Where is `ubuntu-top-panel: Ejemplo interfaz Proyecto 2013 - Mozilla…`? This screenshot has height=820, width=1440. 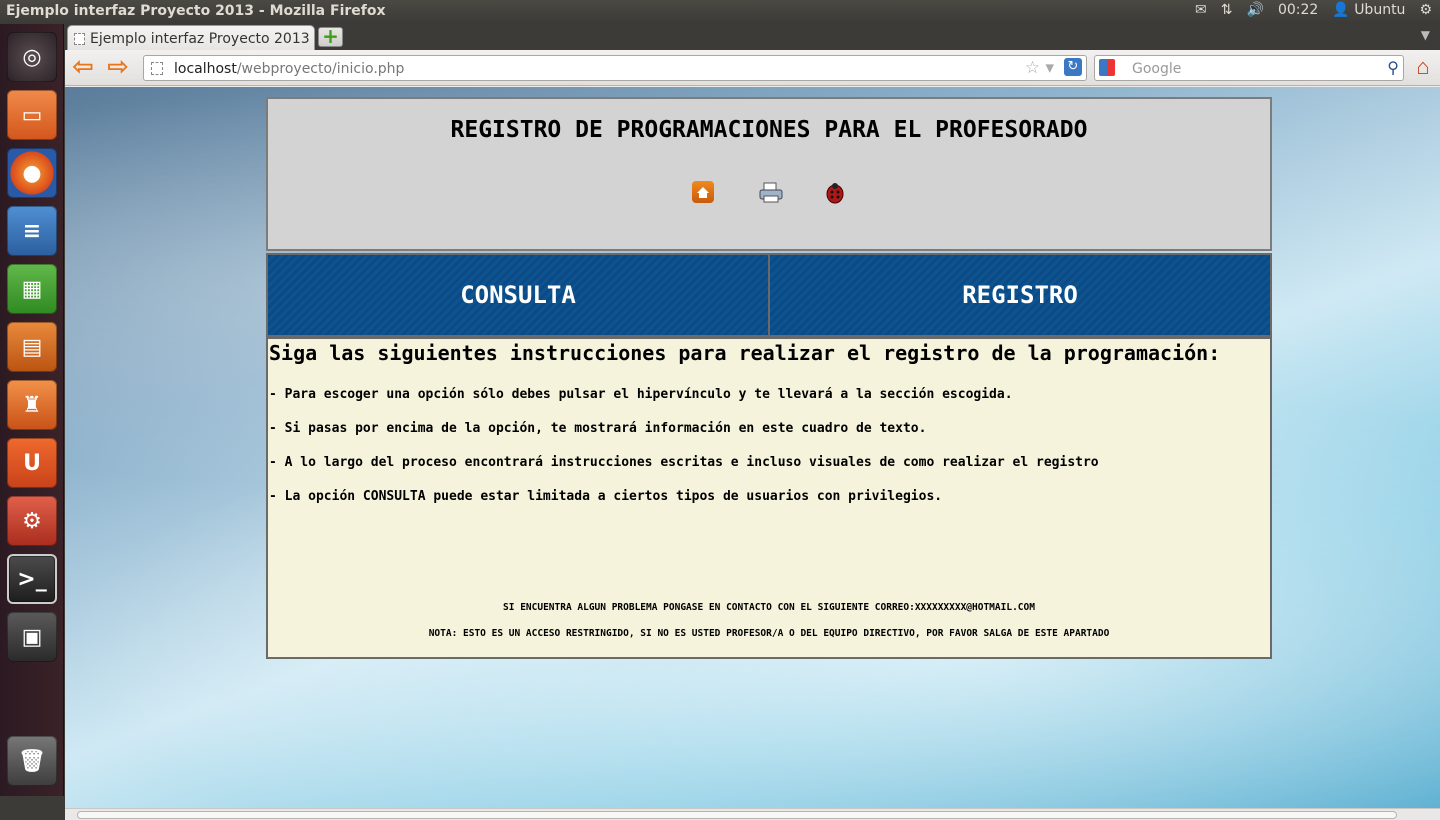
ubuntu-top-panel: Ejemplo interfaz Proyecto 2013 - Mozilla… is located at coordinates (720, 12).